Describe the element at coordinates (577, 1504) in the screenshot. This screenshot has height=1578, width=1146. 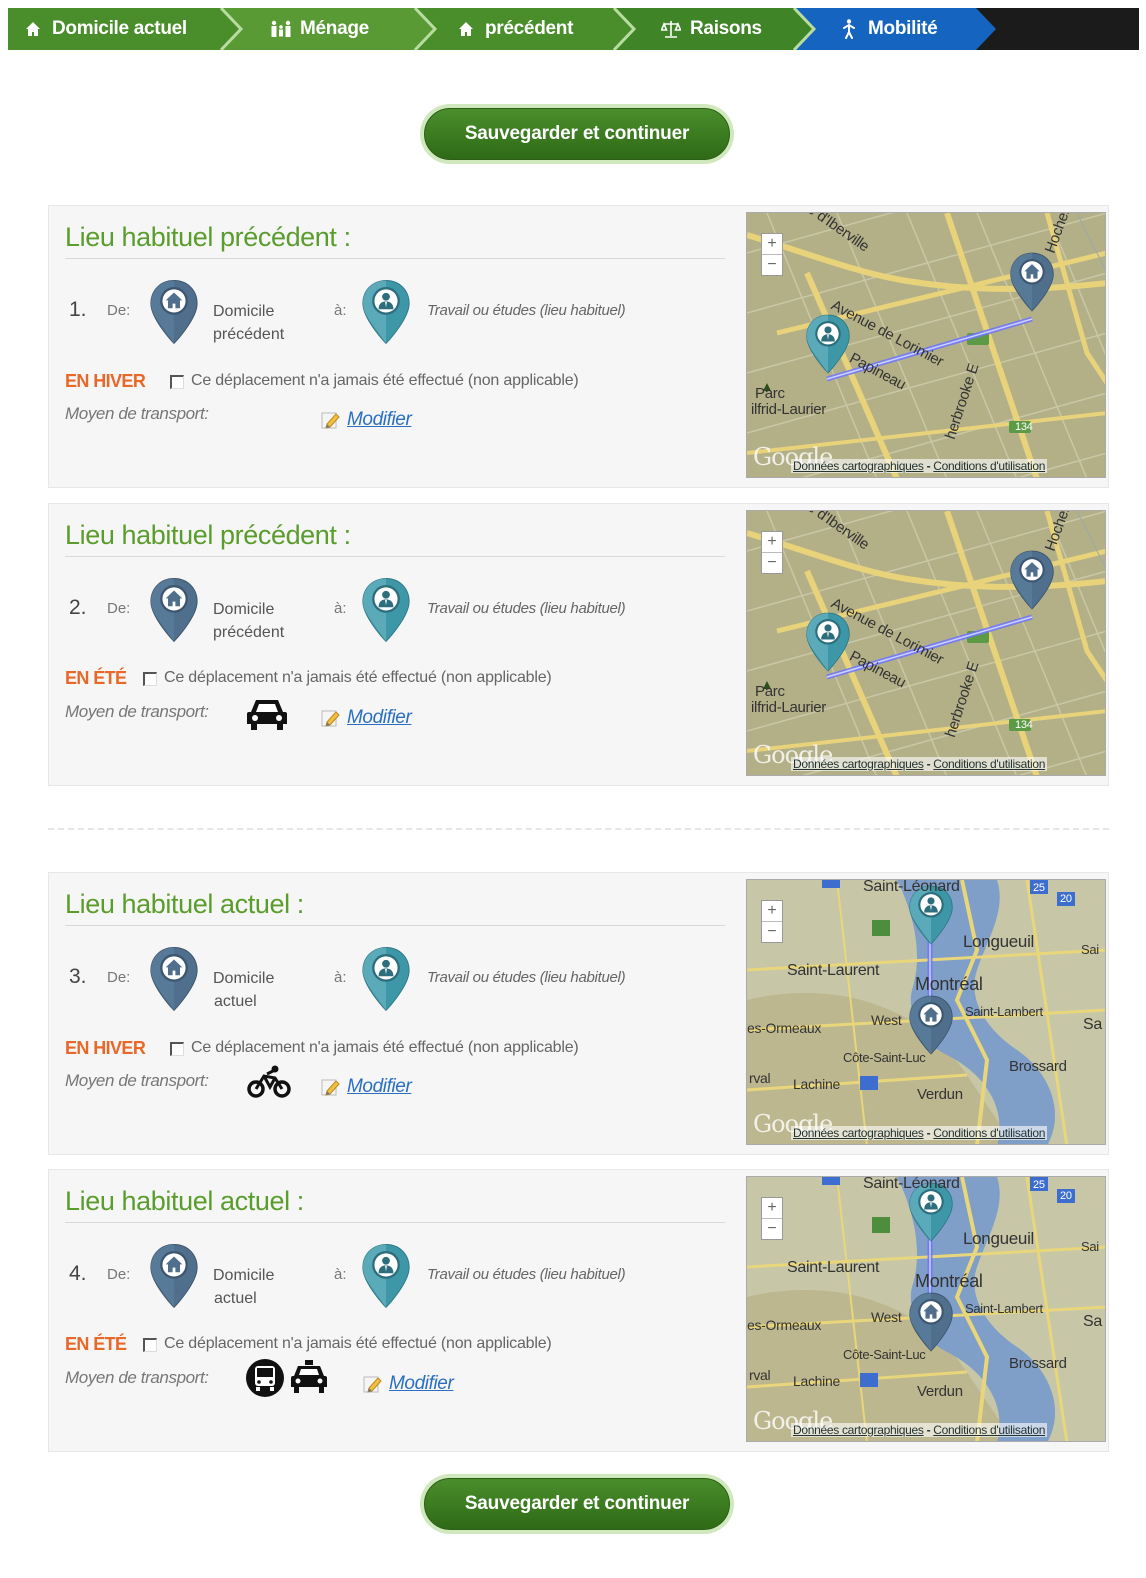
I see `save-and-continue-button-bottom: Sauvegarder et continuer` at that location.